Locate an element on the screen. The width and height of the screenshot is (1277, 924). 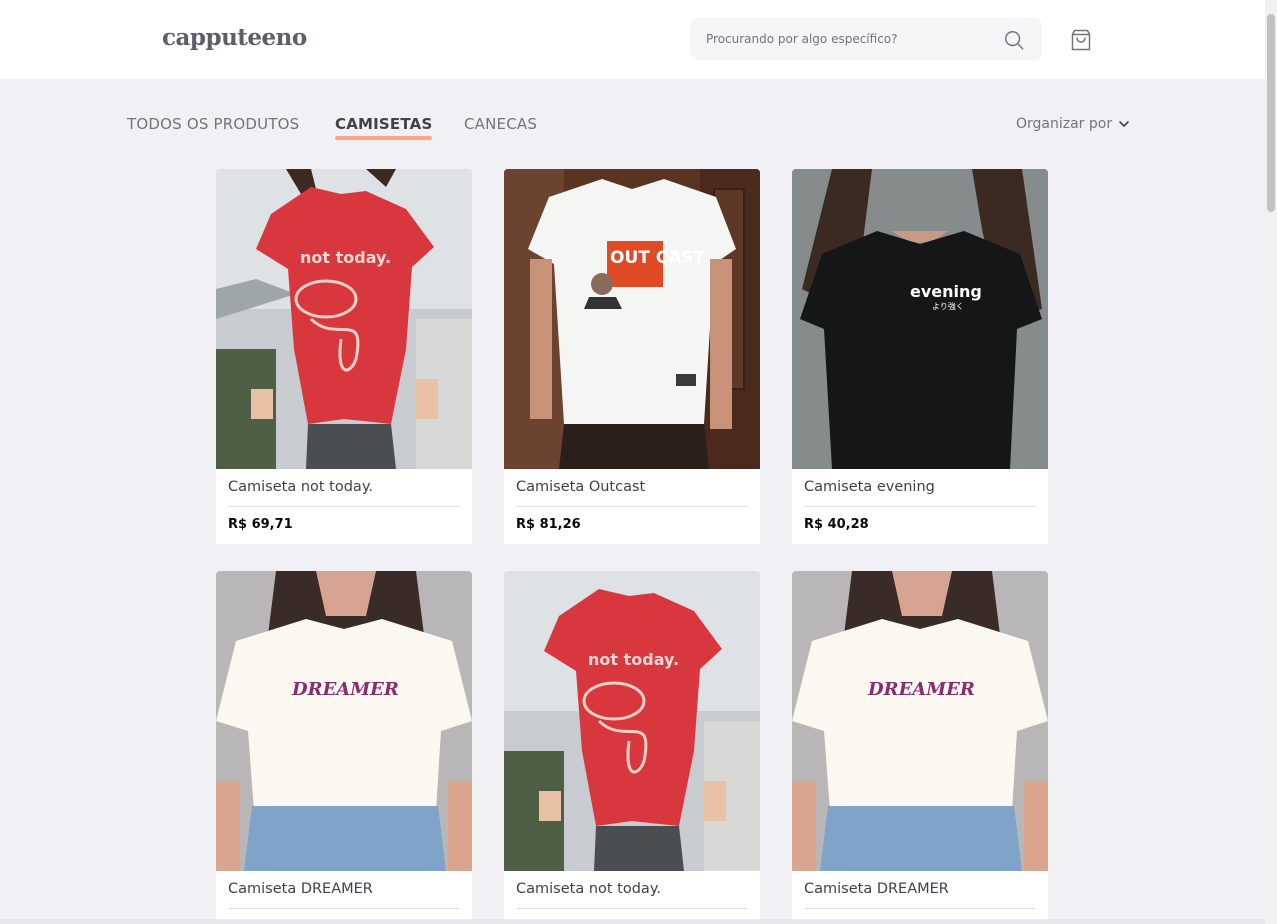
logo: capputeeno is located at coordinates (234, 37).